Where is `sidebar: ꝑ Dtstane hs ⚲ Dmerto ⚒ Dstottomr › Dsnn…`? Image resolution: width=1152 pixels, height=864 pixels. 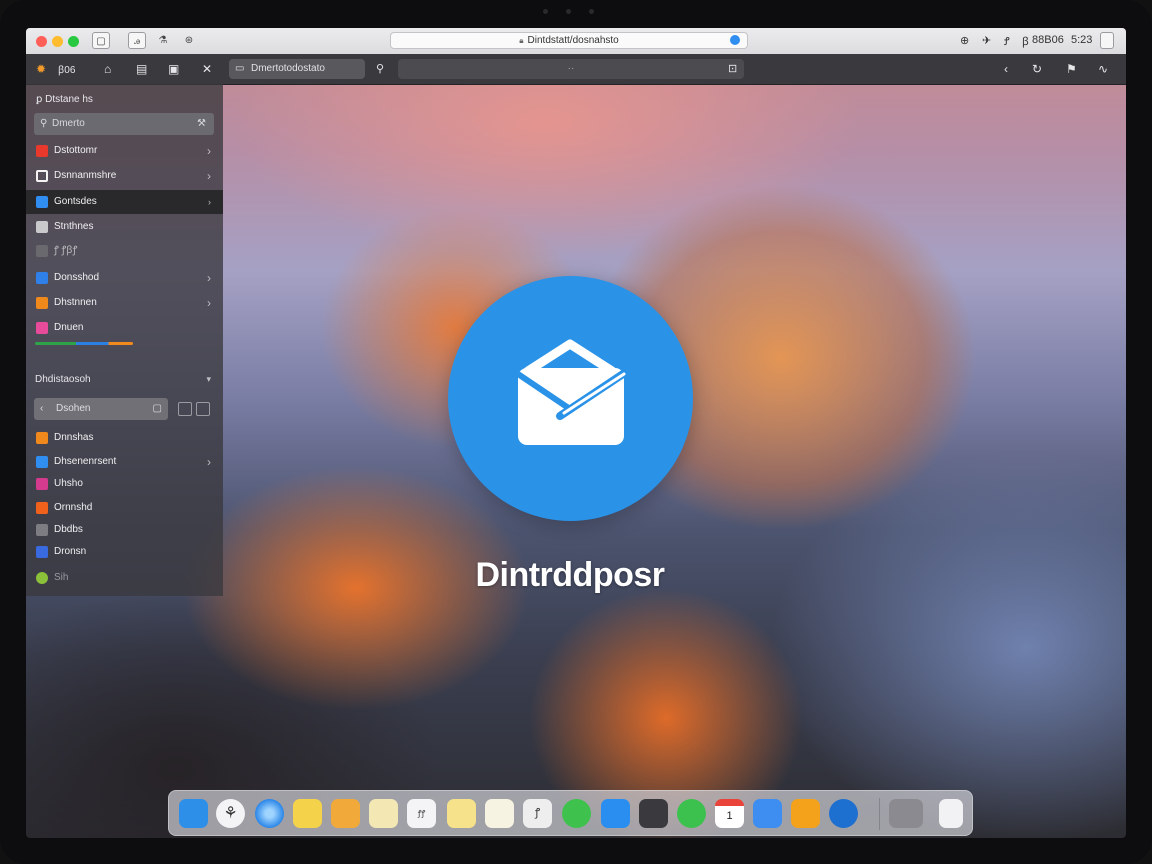
sidebar: ꝑ Dtstane hs ⚲ Dmerto ⚒ Dstottomr › Dsnn… is located at coordinates (124, 340).